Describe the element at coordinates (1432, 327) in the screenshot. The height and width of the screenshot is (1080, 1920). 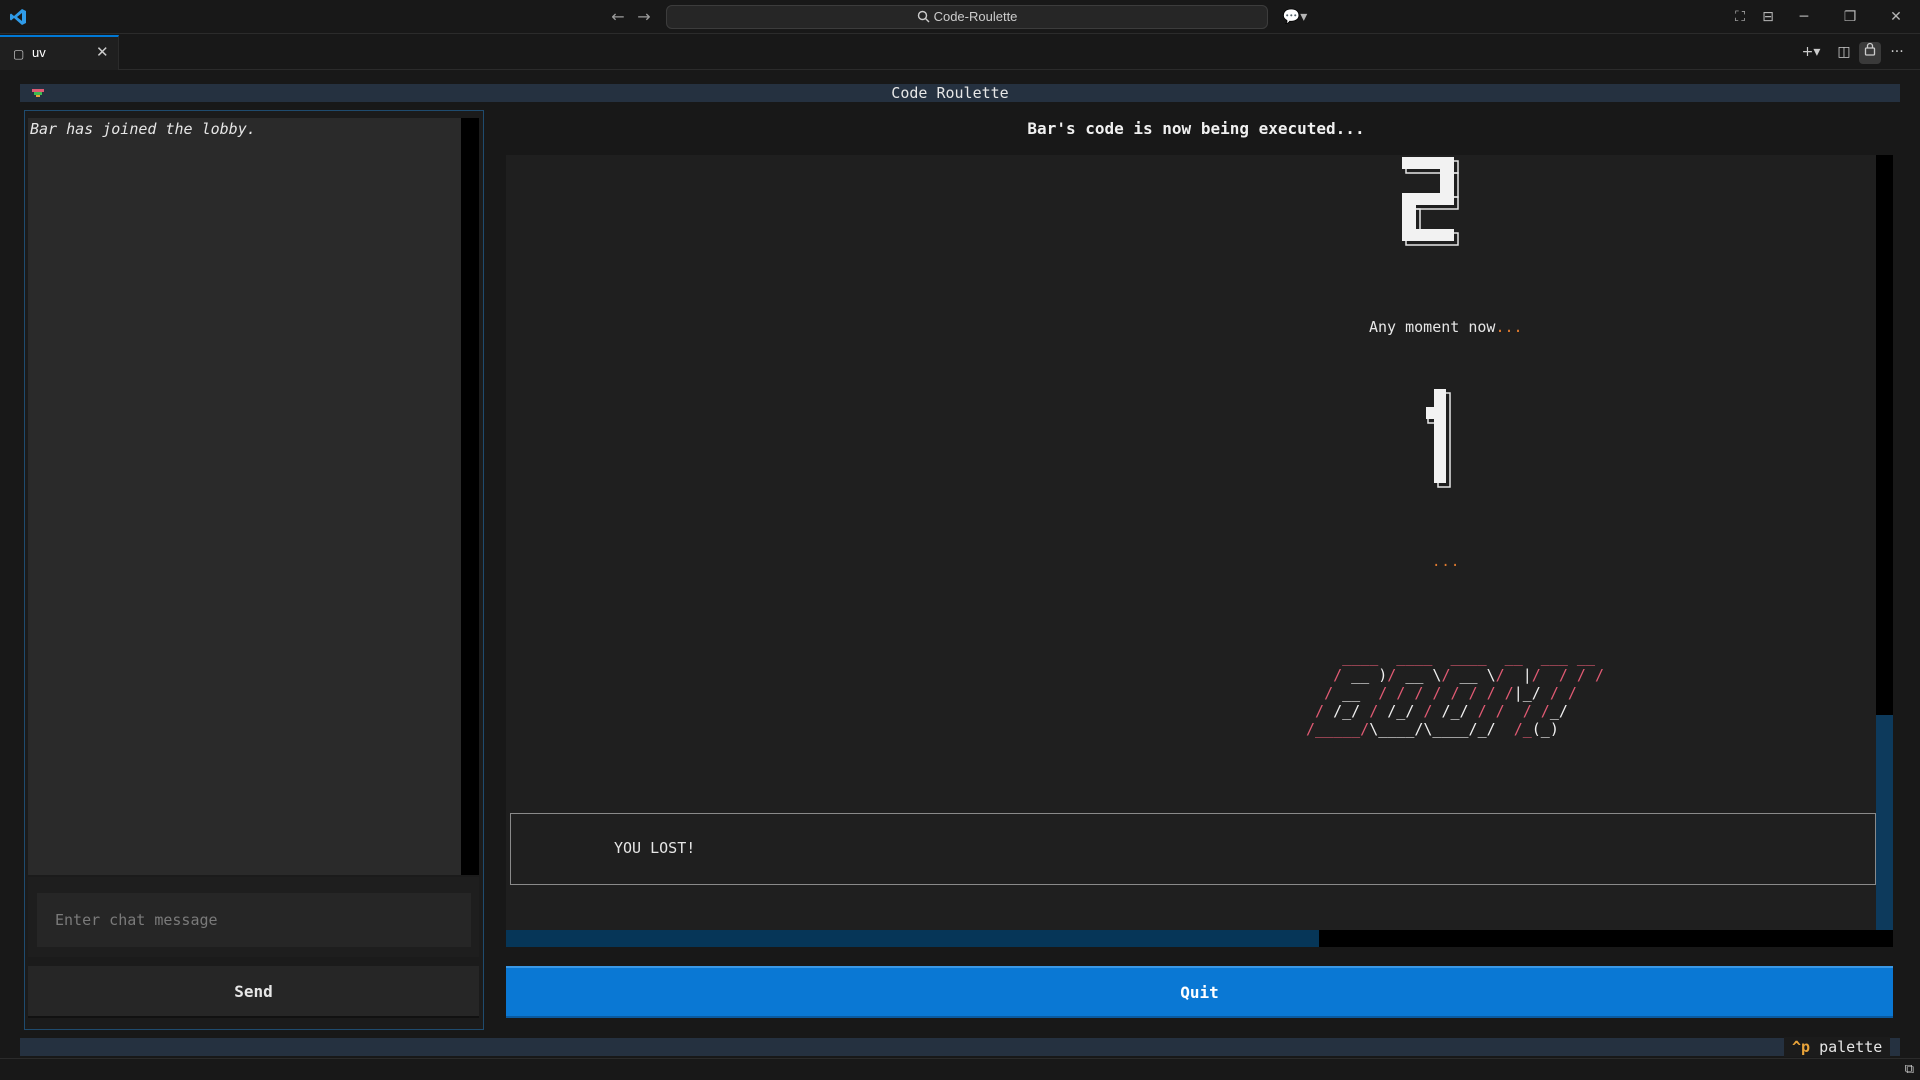
I see `countdown-message-text: Any moment now` at that location.